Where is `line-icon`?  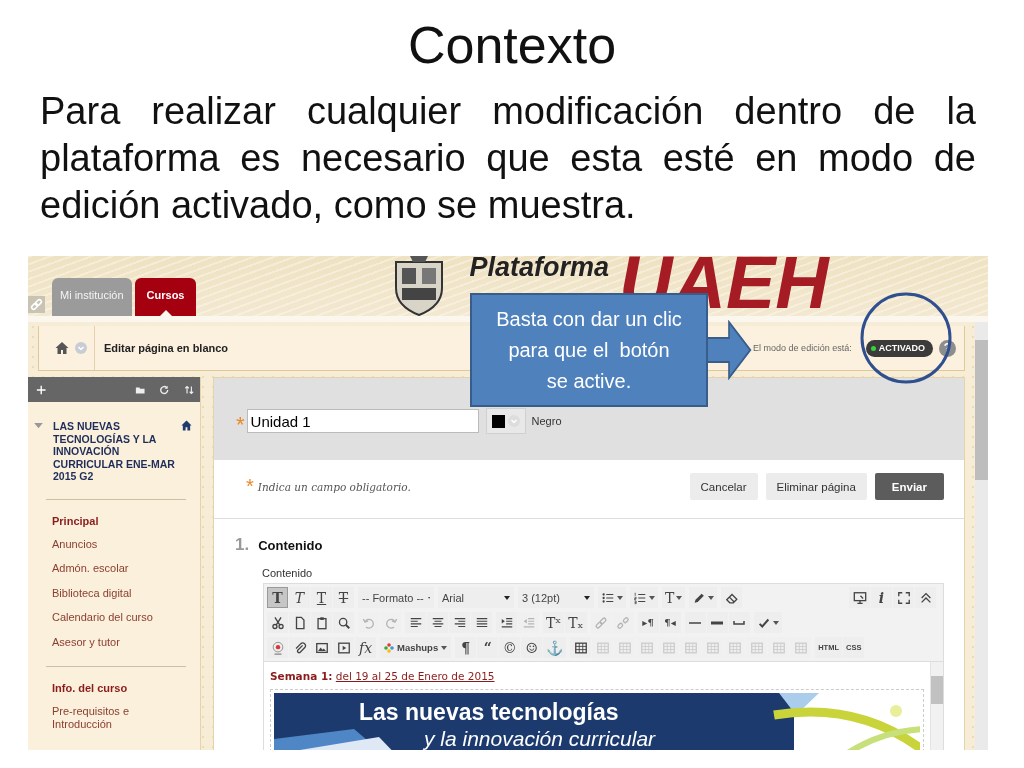
line-icon is located at coordinates (695, 622).